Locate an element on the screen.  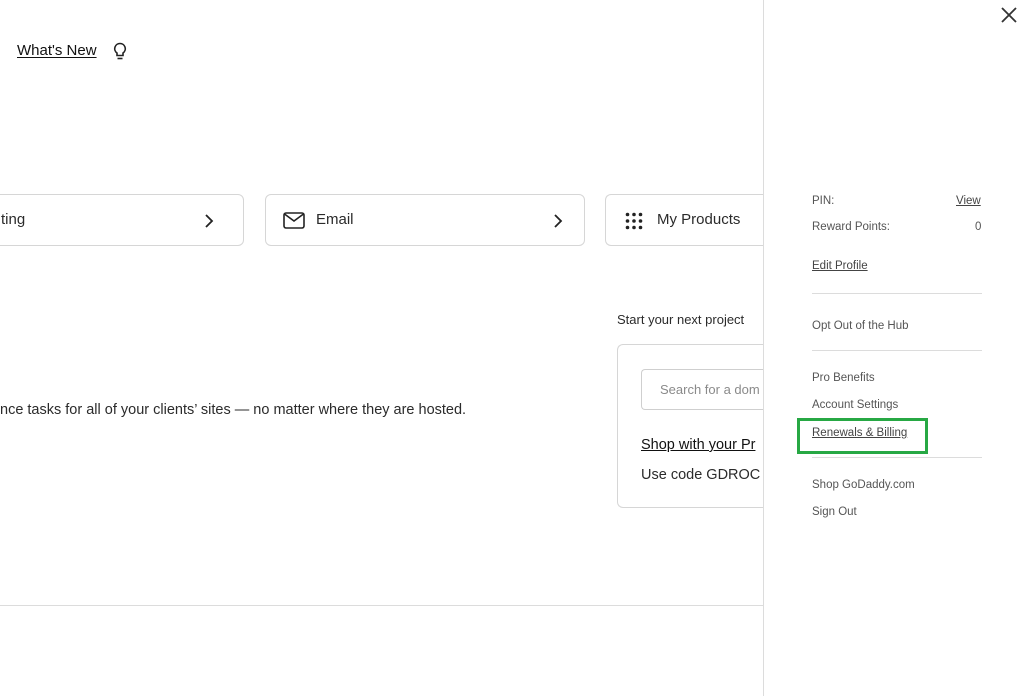
pin-label: PIN: is located at coordinates (823, 201).